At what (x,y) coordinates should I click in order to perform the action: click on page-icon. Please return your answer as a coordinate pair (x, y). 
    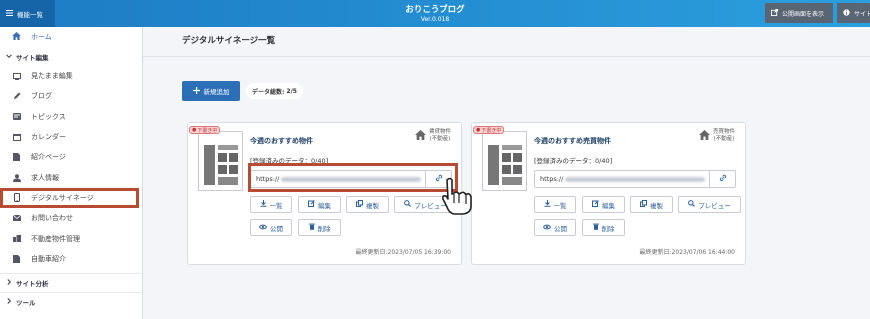
    Looking at the image, I should click on (16, 157).